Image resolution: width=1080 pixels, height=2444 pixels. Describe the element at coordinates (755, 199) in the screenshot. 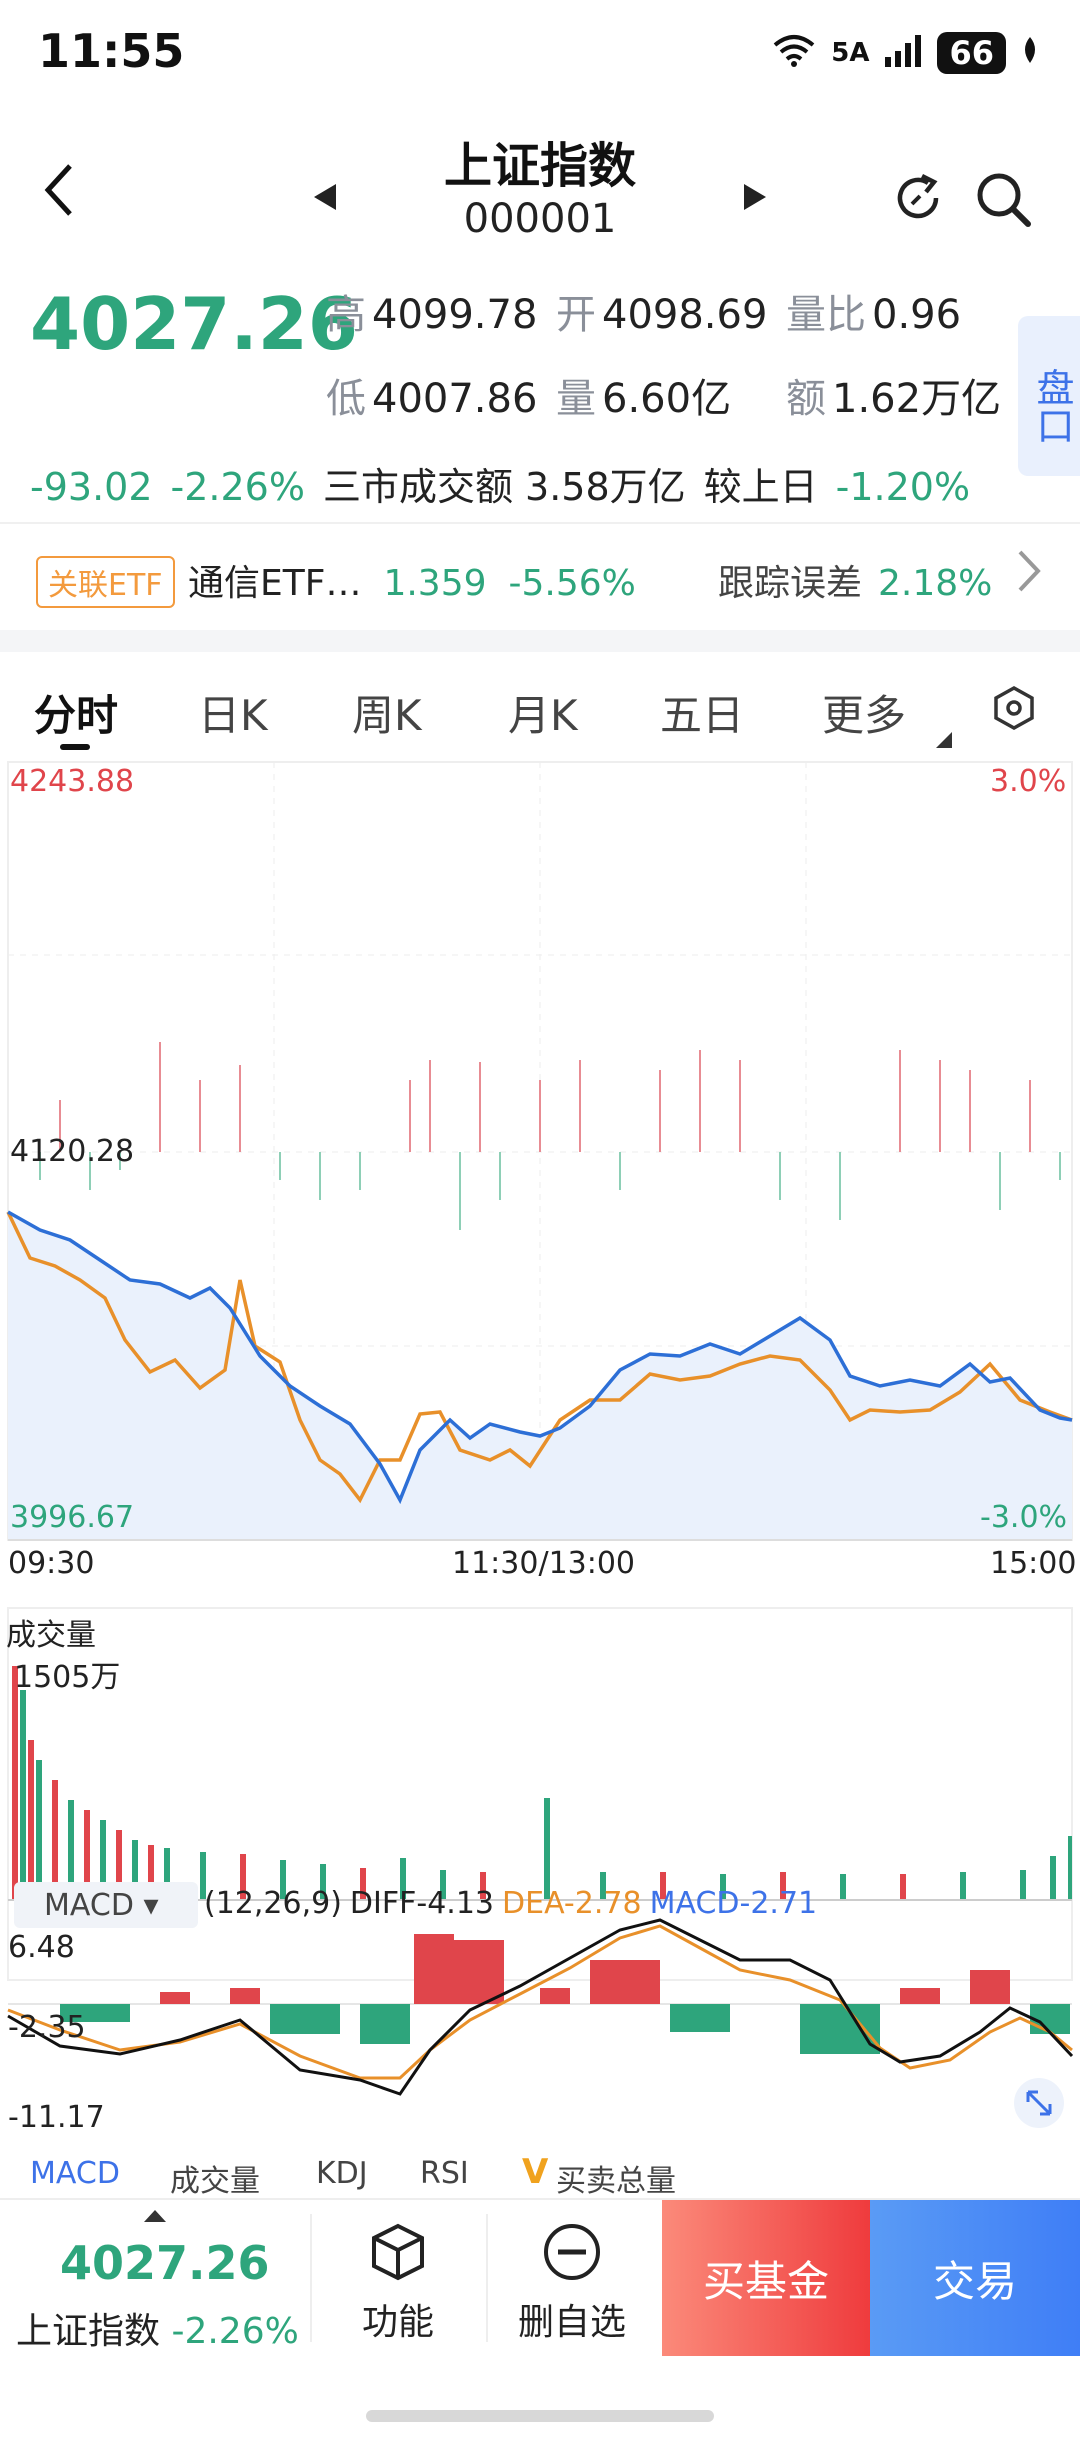

I see `next-stock-button` at that location.